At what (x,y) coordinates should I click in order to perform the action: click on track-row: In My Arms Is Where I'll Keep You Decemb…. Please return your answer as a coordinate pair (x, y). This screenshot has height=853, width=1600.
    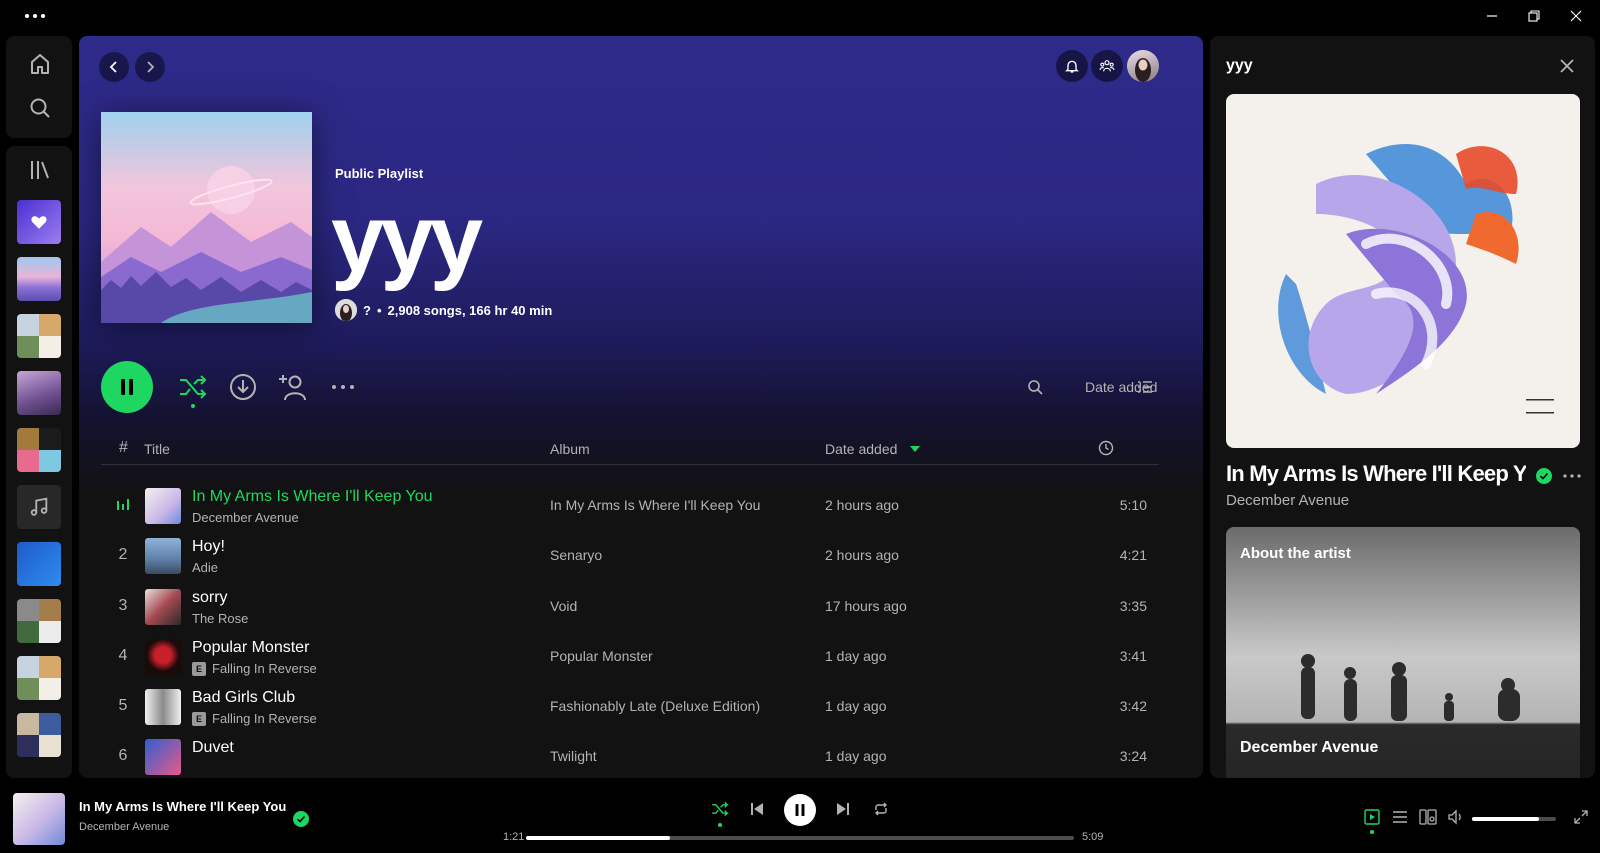
    Looking at the image, I should click on (630, 505).